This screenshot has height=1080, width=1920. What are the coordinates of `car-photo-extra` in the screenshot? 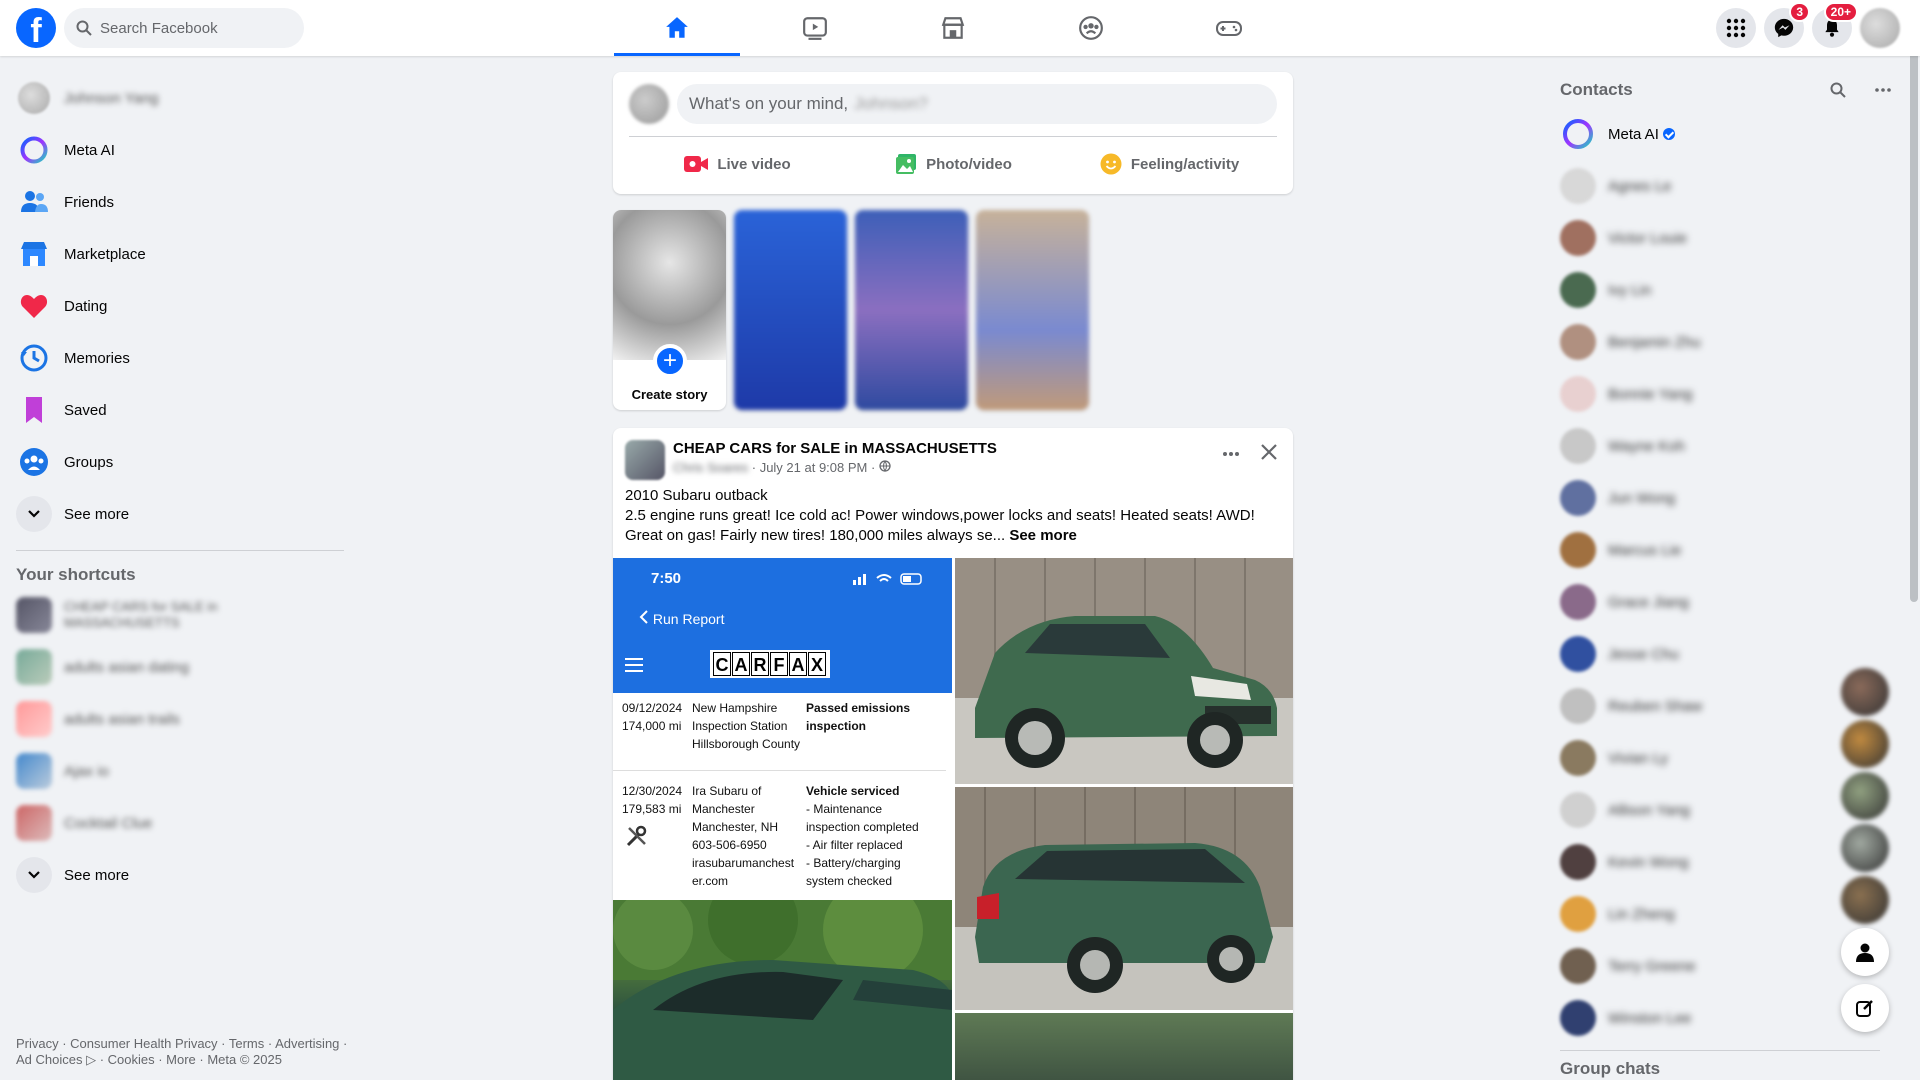 It's located at (1124, 1046).